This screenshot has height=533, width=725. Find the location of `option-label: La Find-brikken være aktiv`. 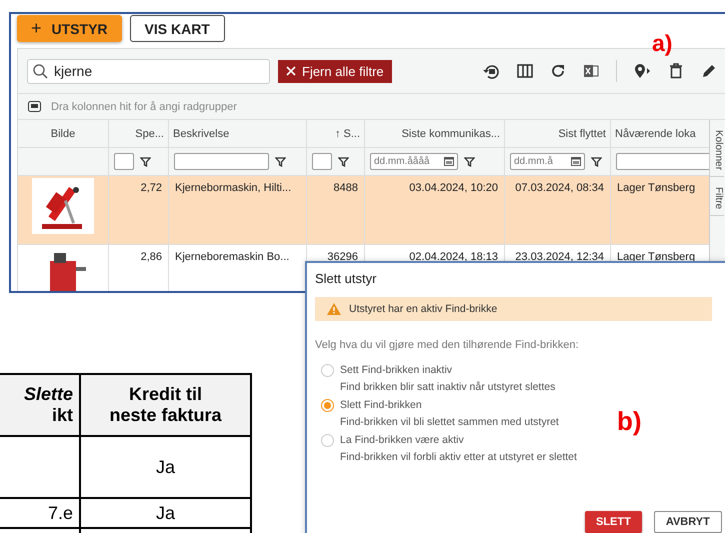

option-label: La Find-brikken være aktiv is located at coordinates (458, 440).